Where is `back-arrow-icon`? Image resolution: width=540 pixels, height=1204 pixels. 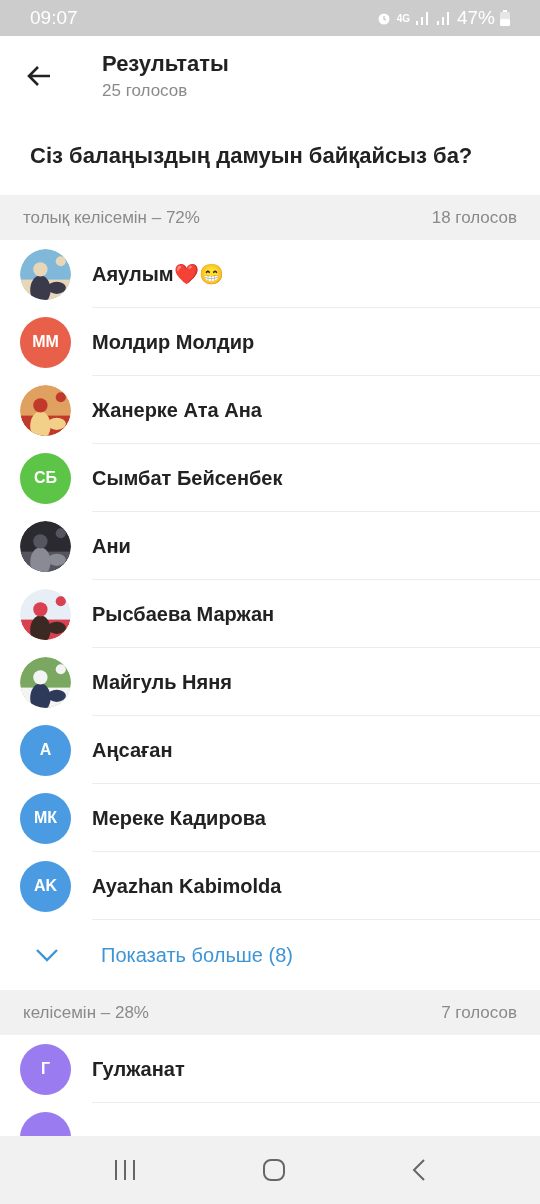
back-arrow-icon is located at coordinates (39, 76).